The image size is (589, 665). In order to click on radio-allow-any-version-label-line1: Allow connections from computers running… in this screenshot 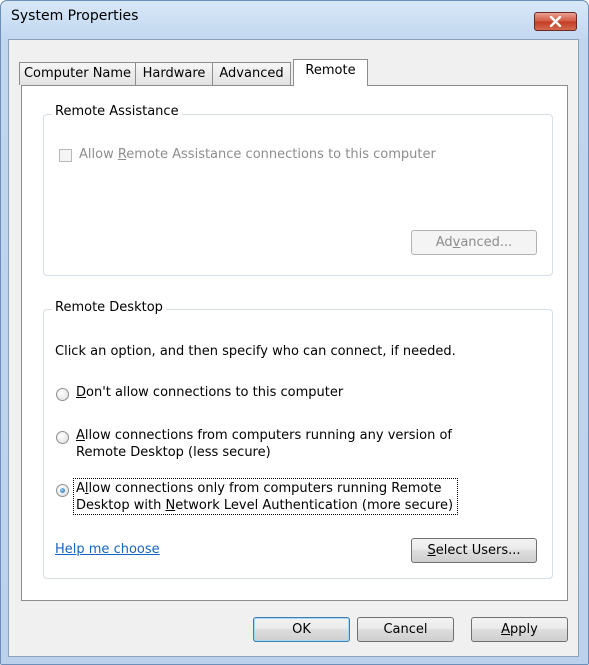, I will do `click(264, 435)`.